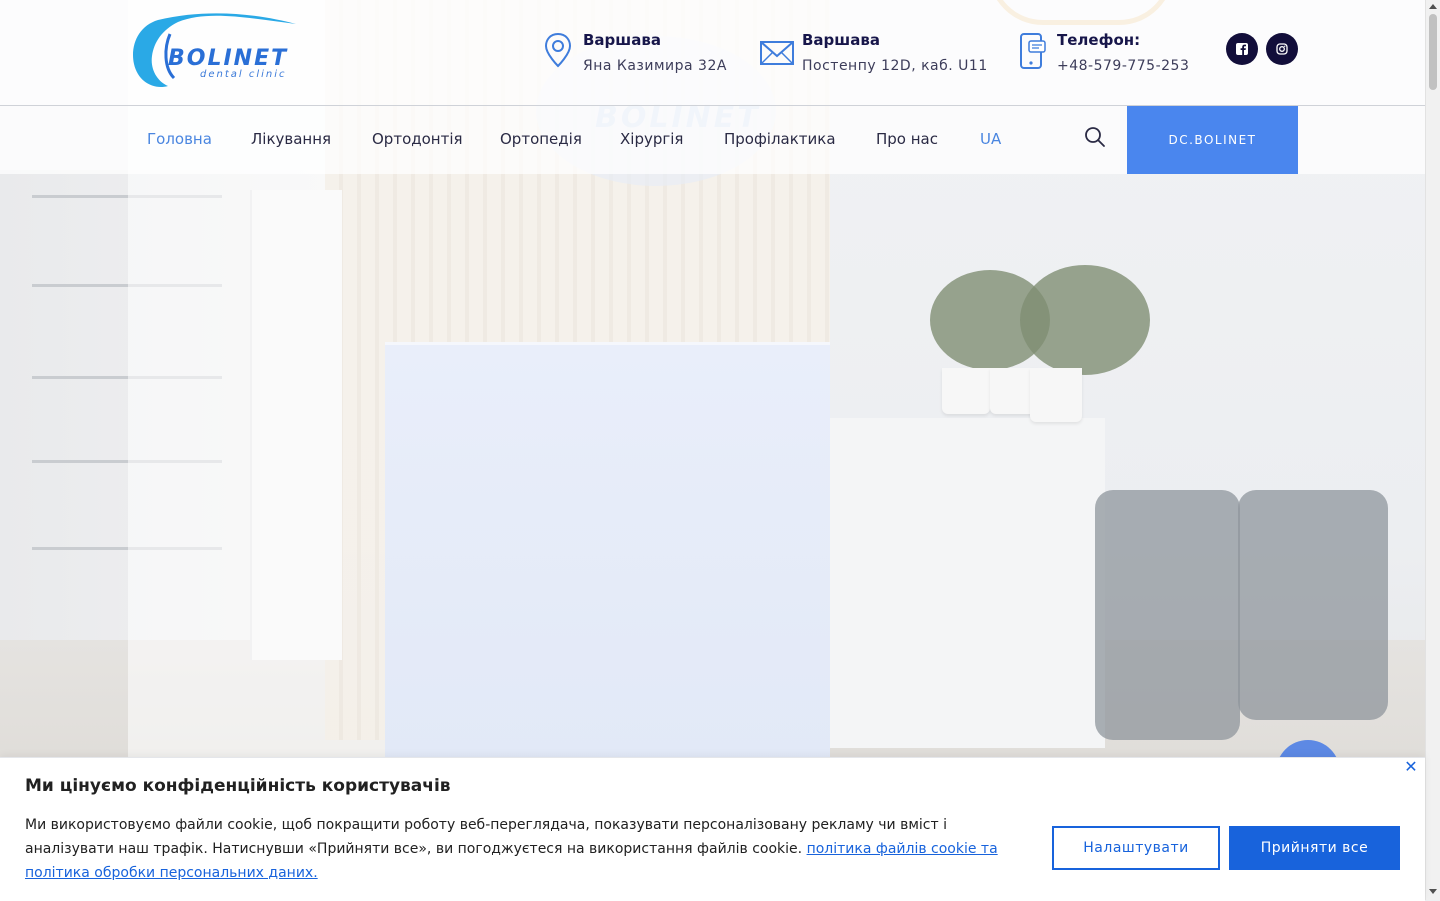  I want to click on cookie-accept-all-button: Прийняти все, so click(1314, 848).